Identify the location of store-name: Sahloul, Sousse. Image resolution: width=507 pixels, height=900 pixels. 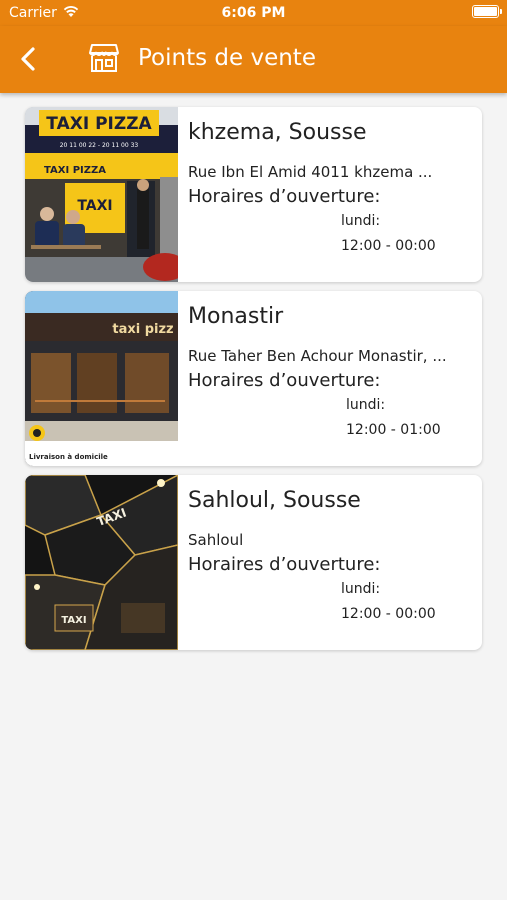
(274, 500).